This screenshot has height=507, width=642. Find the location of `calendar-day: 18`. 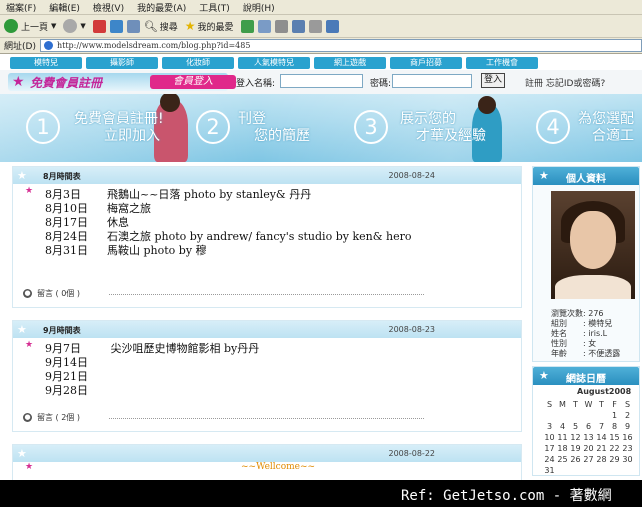

calendar-day: 18 is located at coordinates (562, 448).